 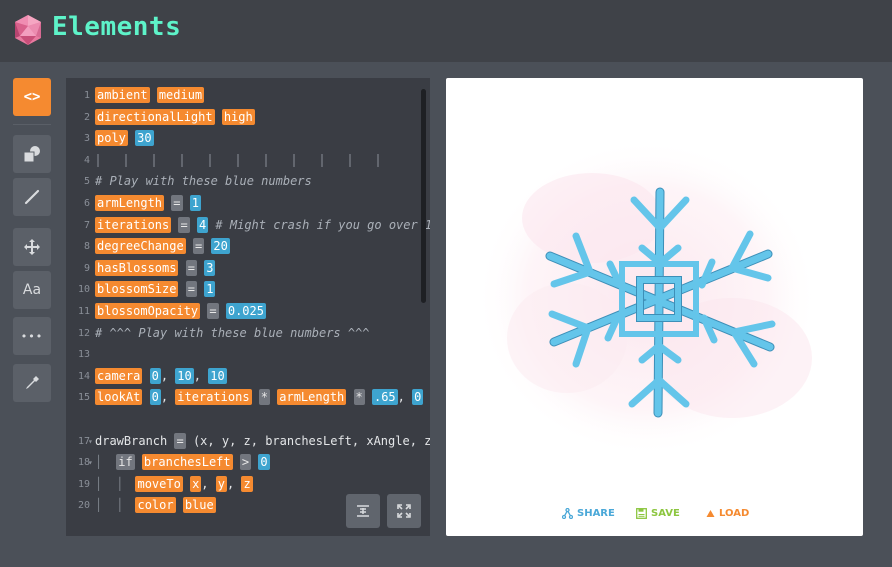 I want to click on code-line: 13, so click(x=248, y=355).